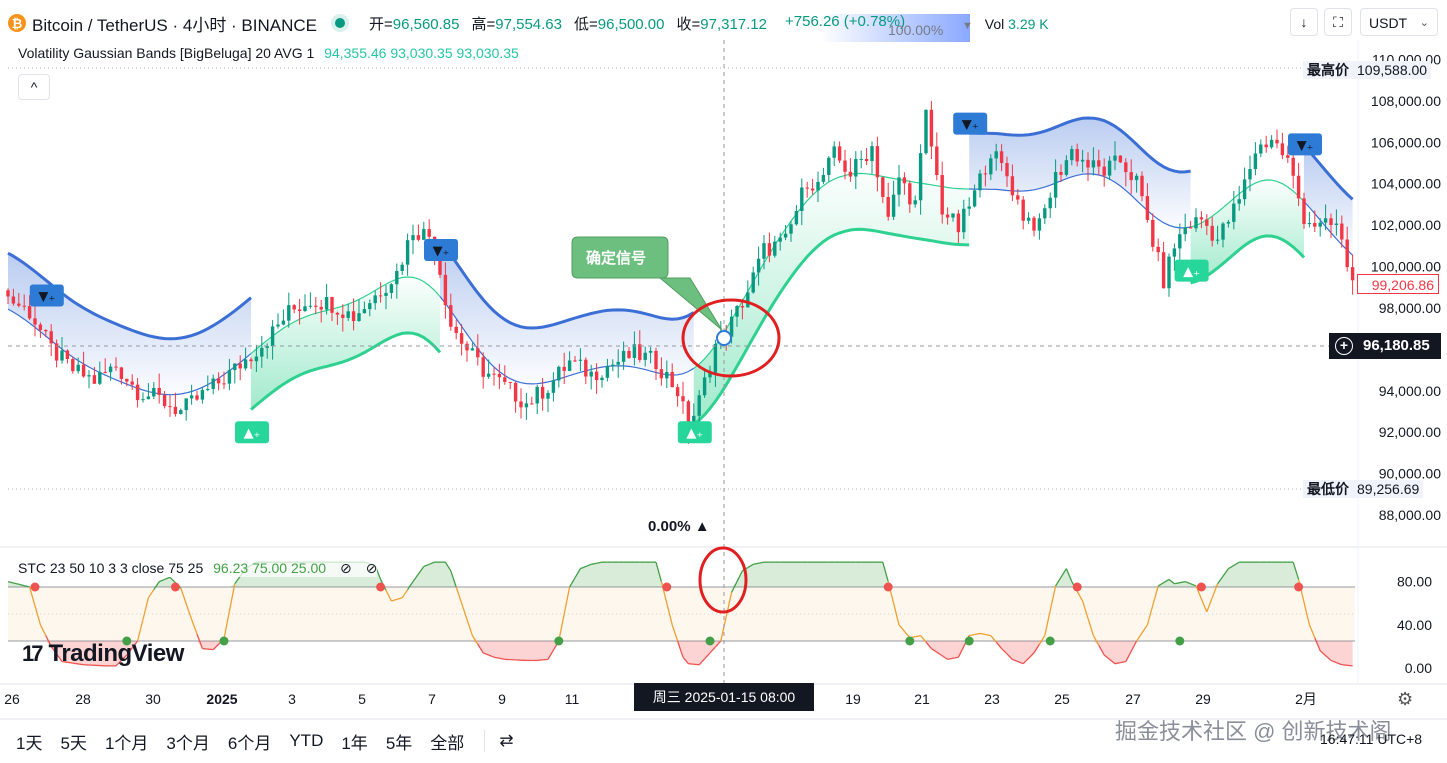  I want to click on range-6m: 6个月, so click(249, 741).